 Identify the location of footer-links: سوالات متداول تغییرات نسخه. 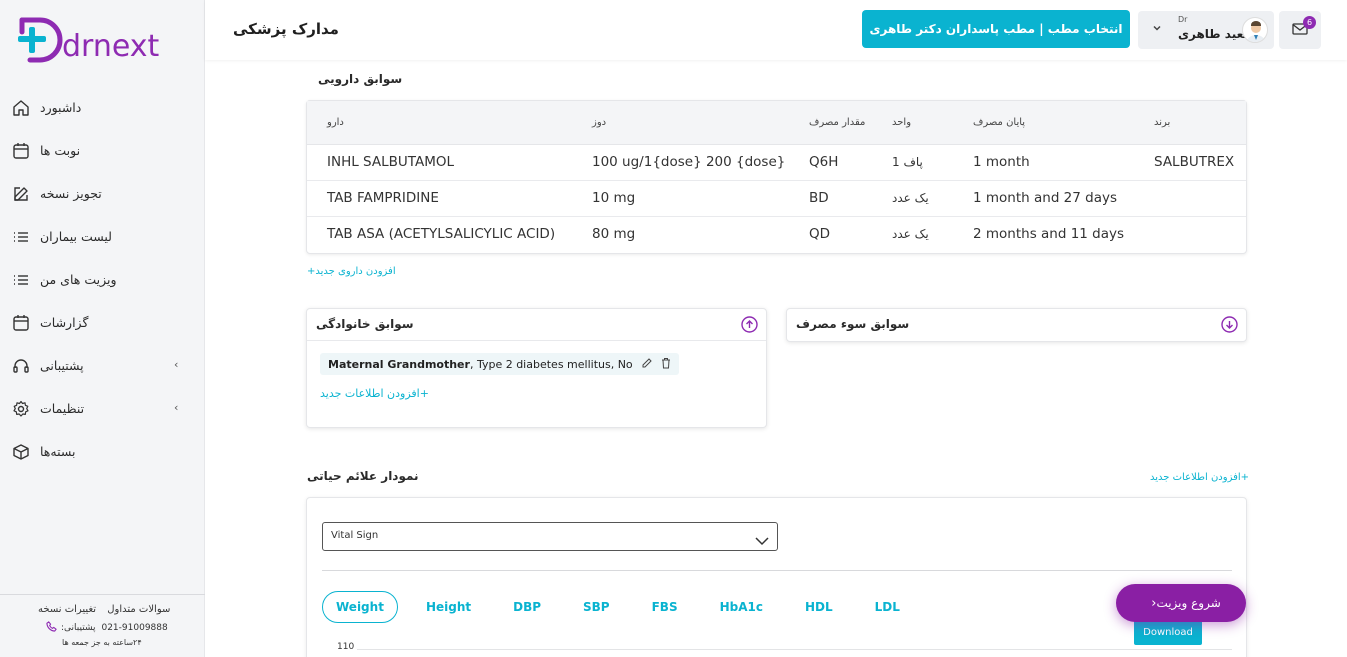
(104, 609).